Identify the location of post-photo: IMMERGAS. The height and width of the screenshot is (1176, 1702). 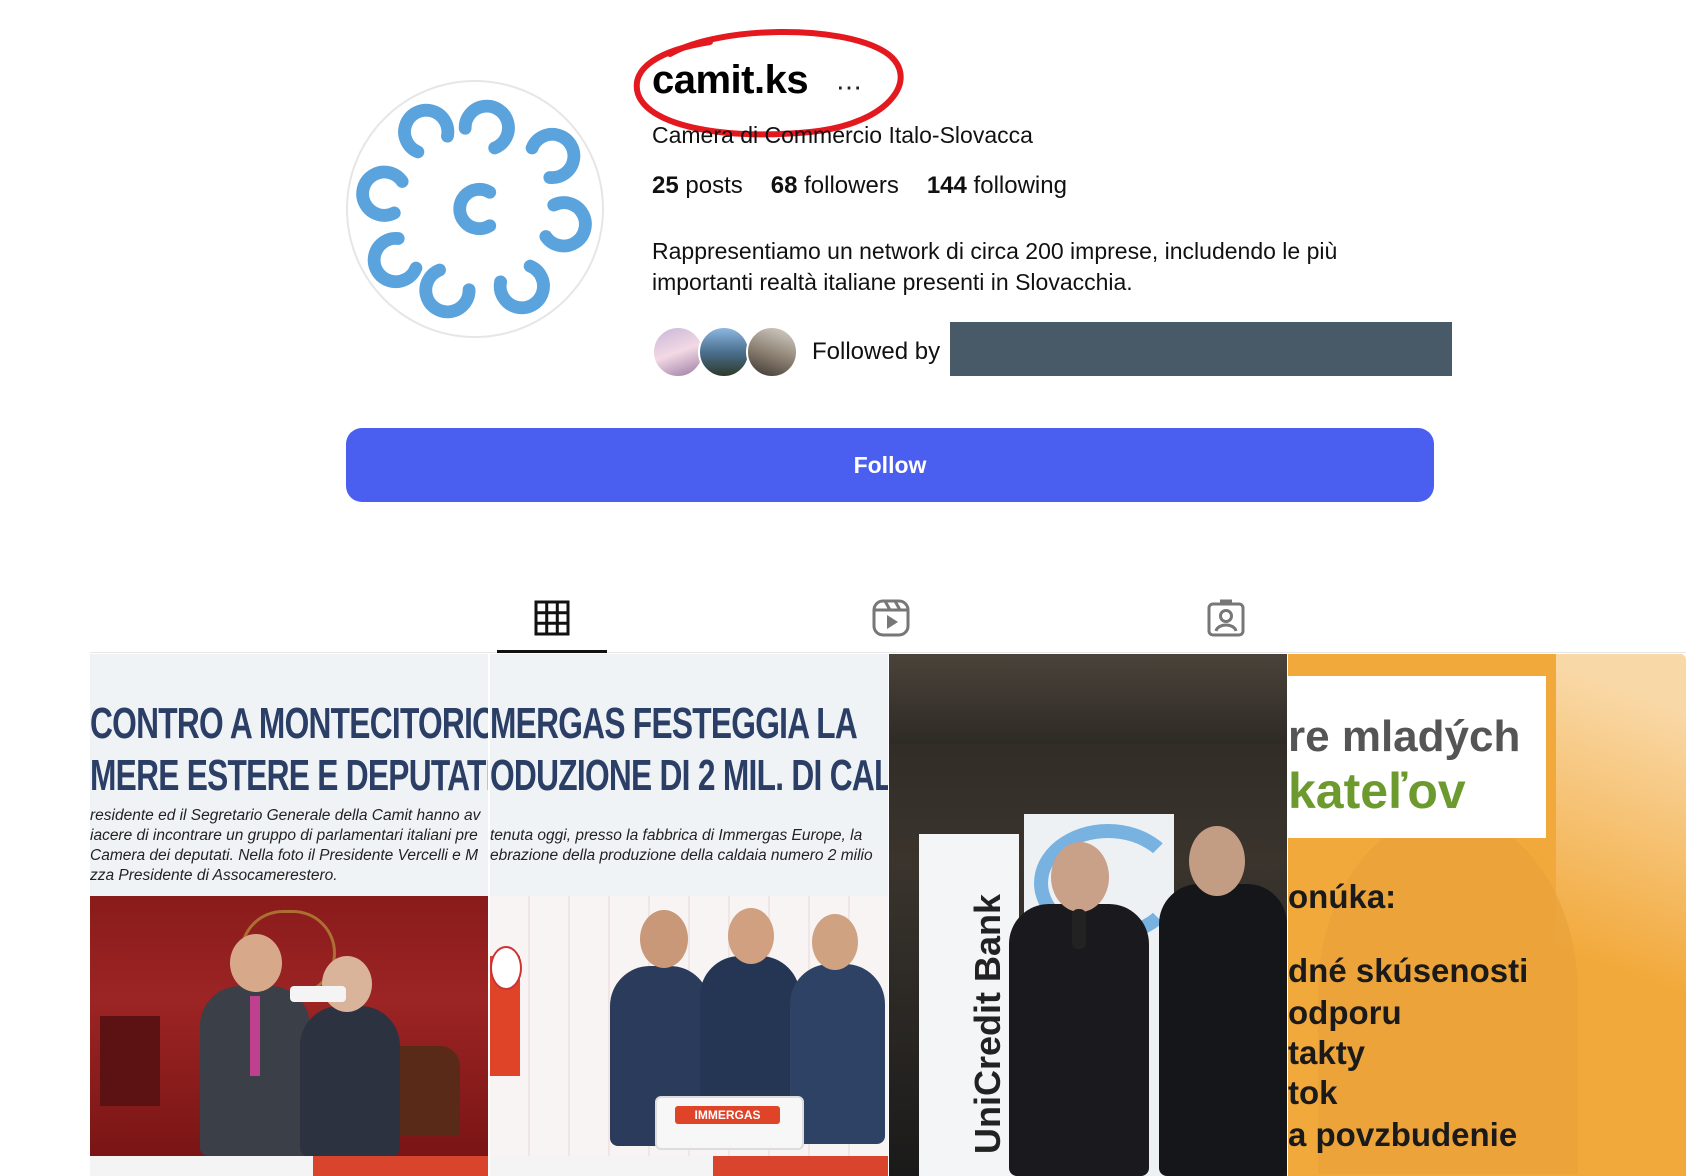
(689, 1026).